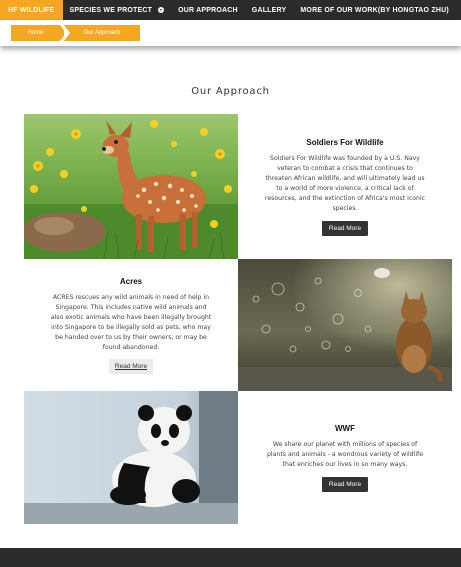 This screenshot has width=461, height=567. Describe the element at coordinates (131, 457) in the screenshot. I see `panda-image` at that location.